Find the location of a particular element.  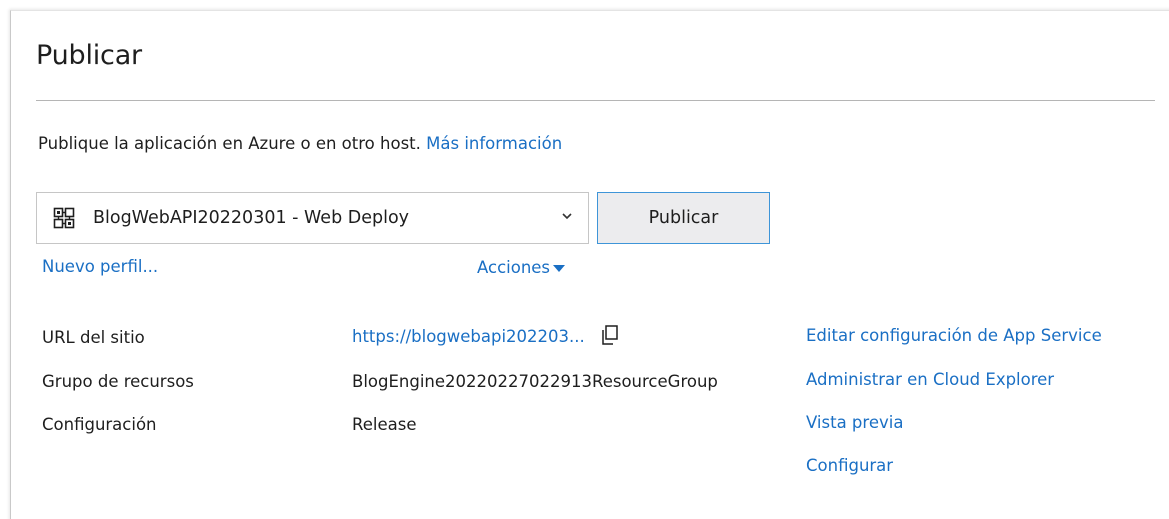

actions-menu: Acciones is located at coordinates (521, 267).